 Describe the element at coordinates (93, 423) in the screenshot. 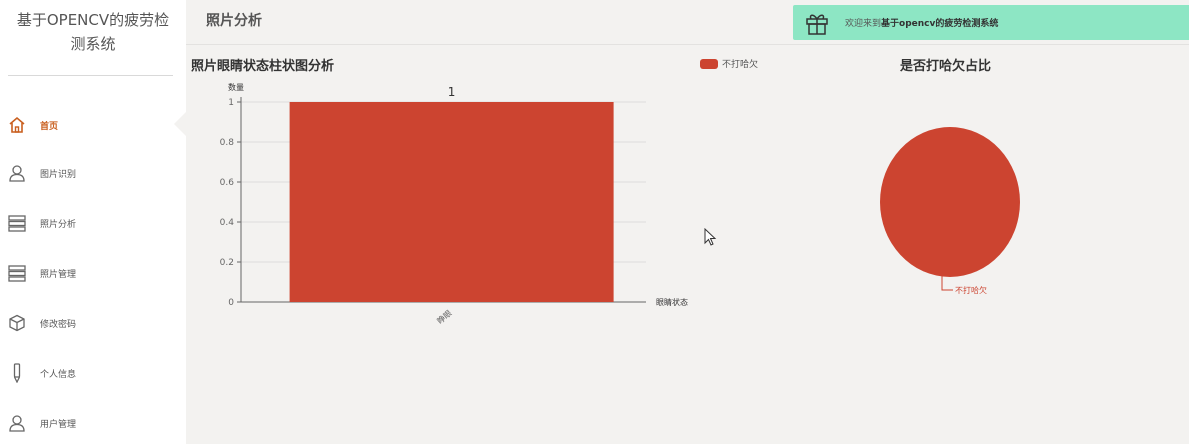

I see `sidebar-item-user-management: 用户管理` at that location.